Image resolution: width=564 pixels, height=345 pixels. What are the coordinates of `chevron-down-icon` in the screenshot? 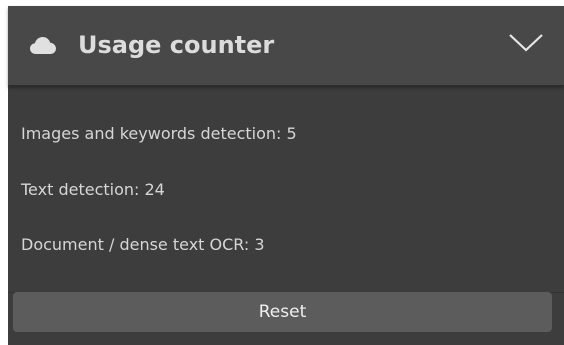 It's located at (526, 43).